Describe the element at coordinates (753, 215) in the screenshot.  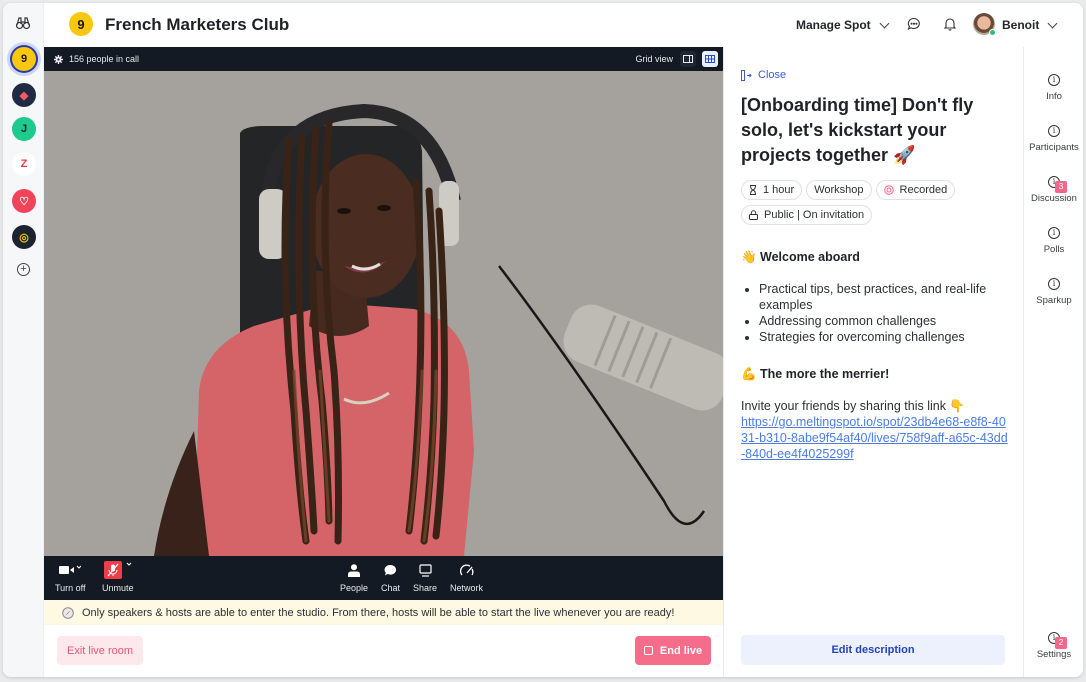
I see `lock-icon` at that location.